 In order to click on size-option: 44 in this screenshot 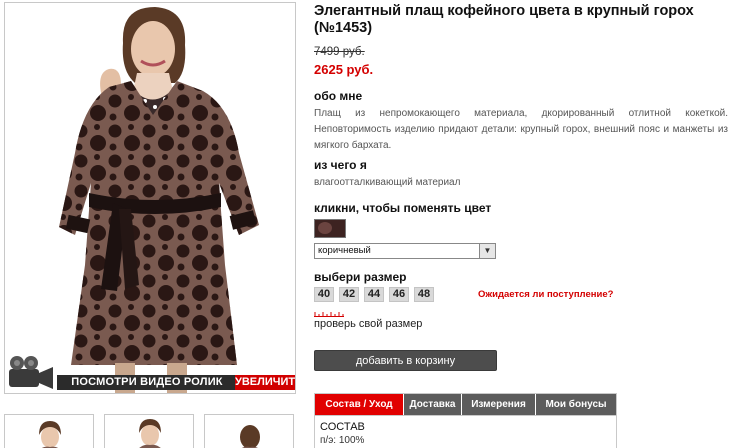, I will do `click(374, 294)`.